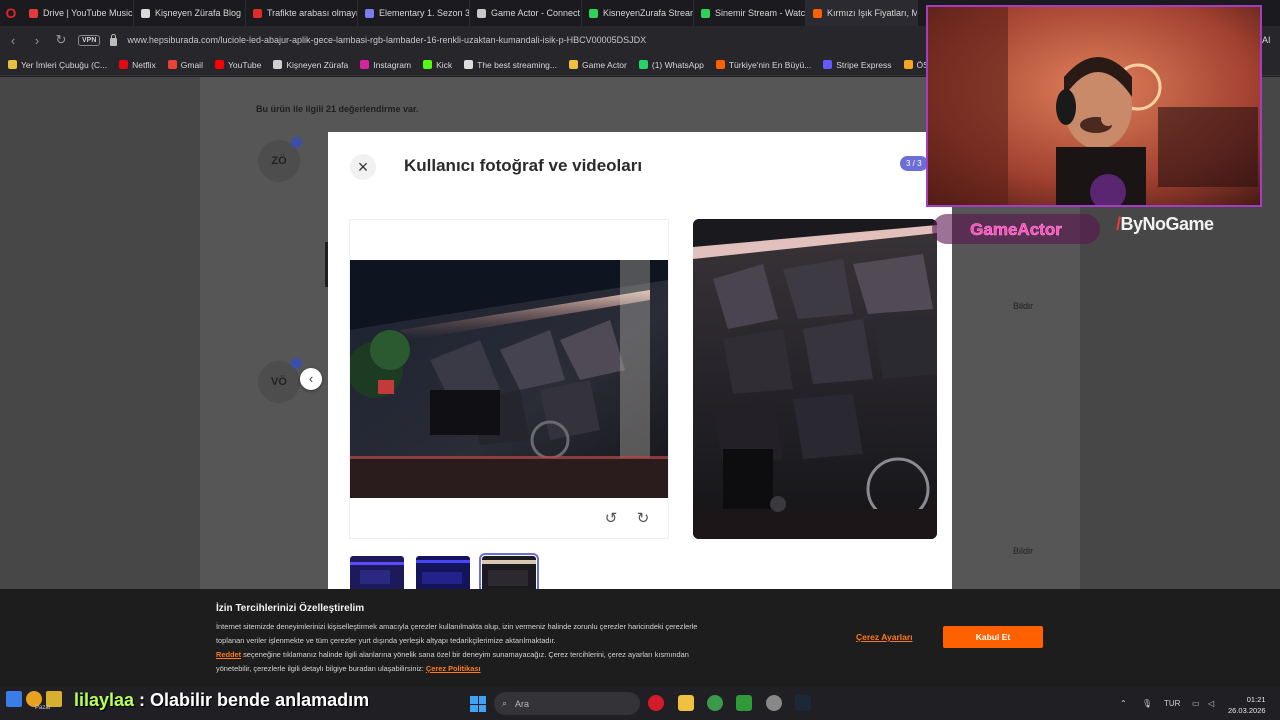 The height and width of the screenshot is (720, 1280). Describe the element at coordinates (198, 13) in the screenshot. I see `tab-label: Kişneyen Zürafa Blog` at that location.